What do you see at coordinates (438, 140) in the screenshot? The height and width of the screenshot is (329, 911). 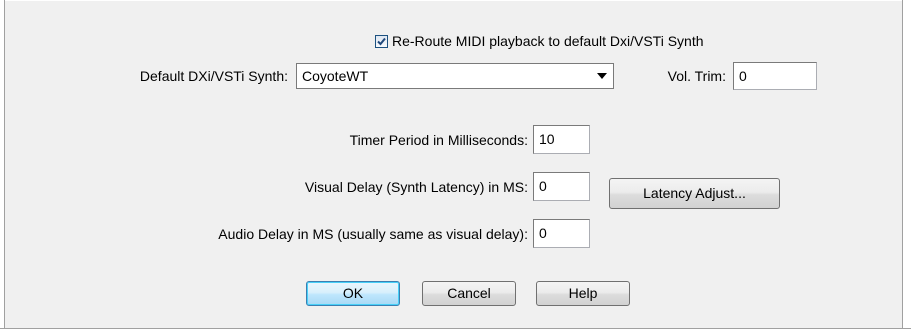 I see `timer-label: Timer Period in Milliseconds:` at bounding box center [438, 140].